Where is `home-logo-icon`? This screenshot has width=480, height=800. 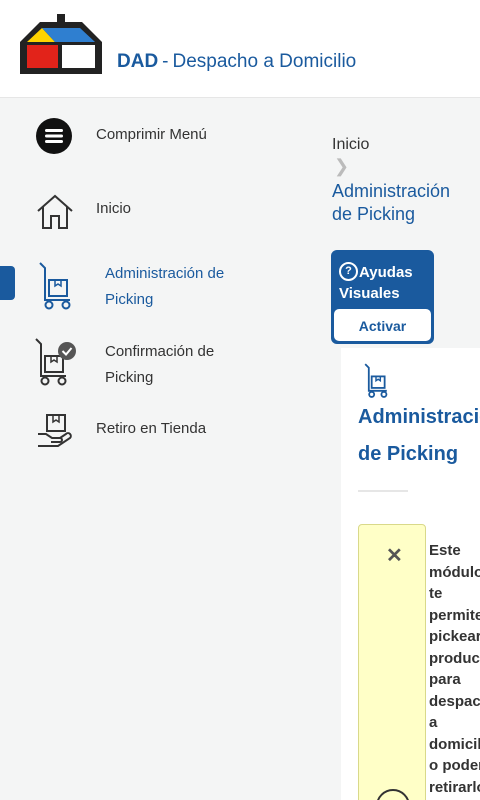
home-logo-icon is located at coordinates (61, 44).